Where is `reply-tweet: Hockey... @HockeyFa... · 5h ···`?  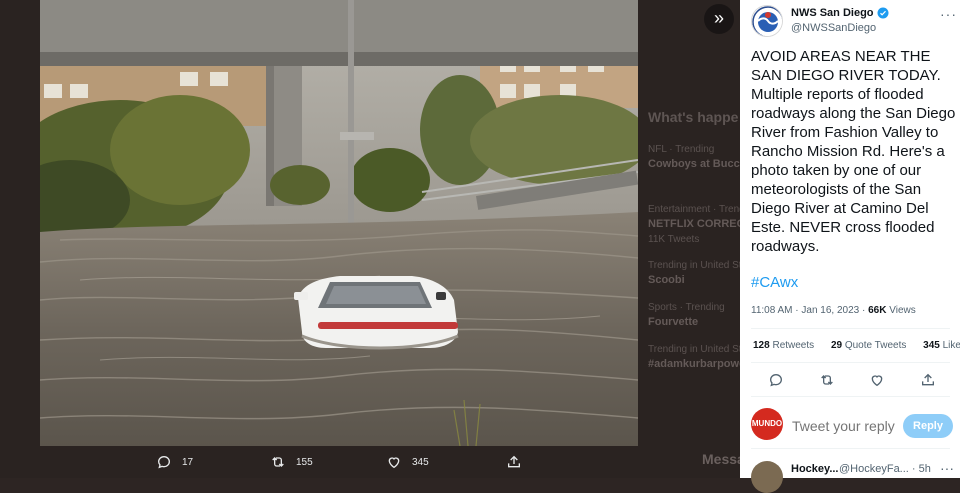
reply-tweet: Hockey... @HockeyFa... · 5h ··· is located at coordinates (850, 474).